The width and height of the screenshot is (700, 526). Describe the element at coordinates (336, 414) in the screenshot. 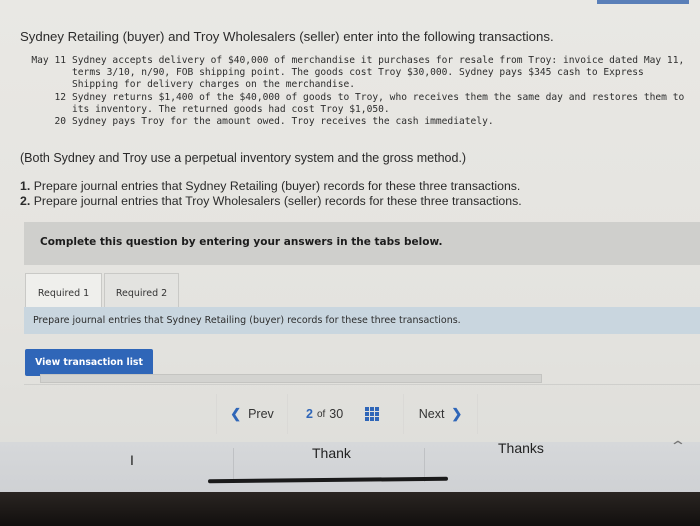

I see `total-pages: 30` at that location.